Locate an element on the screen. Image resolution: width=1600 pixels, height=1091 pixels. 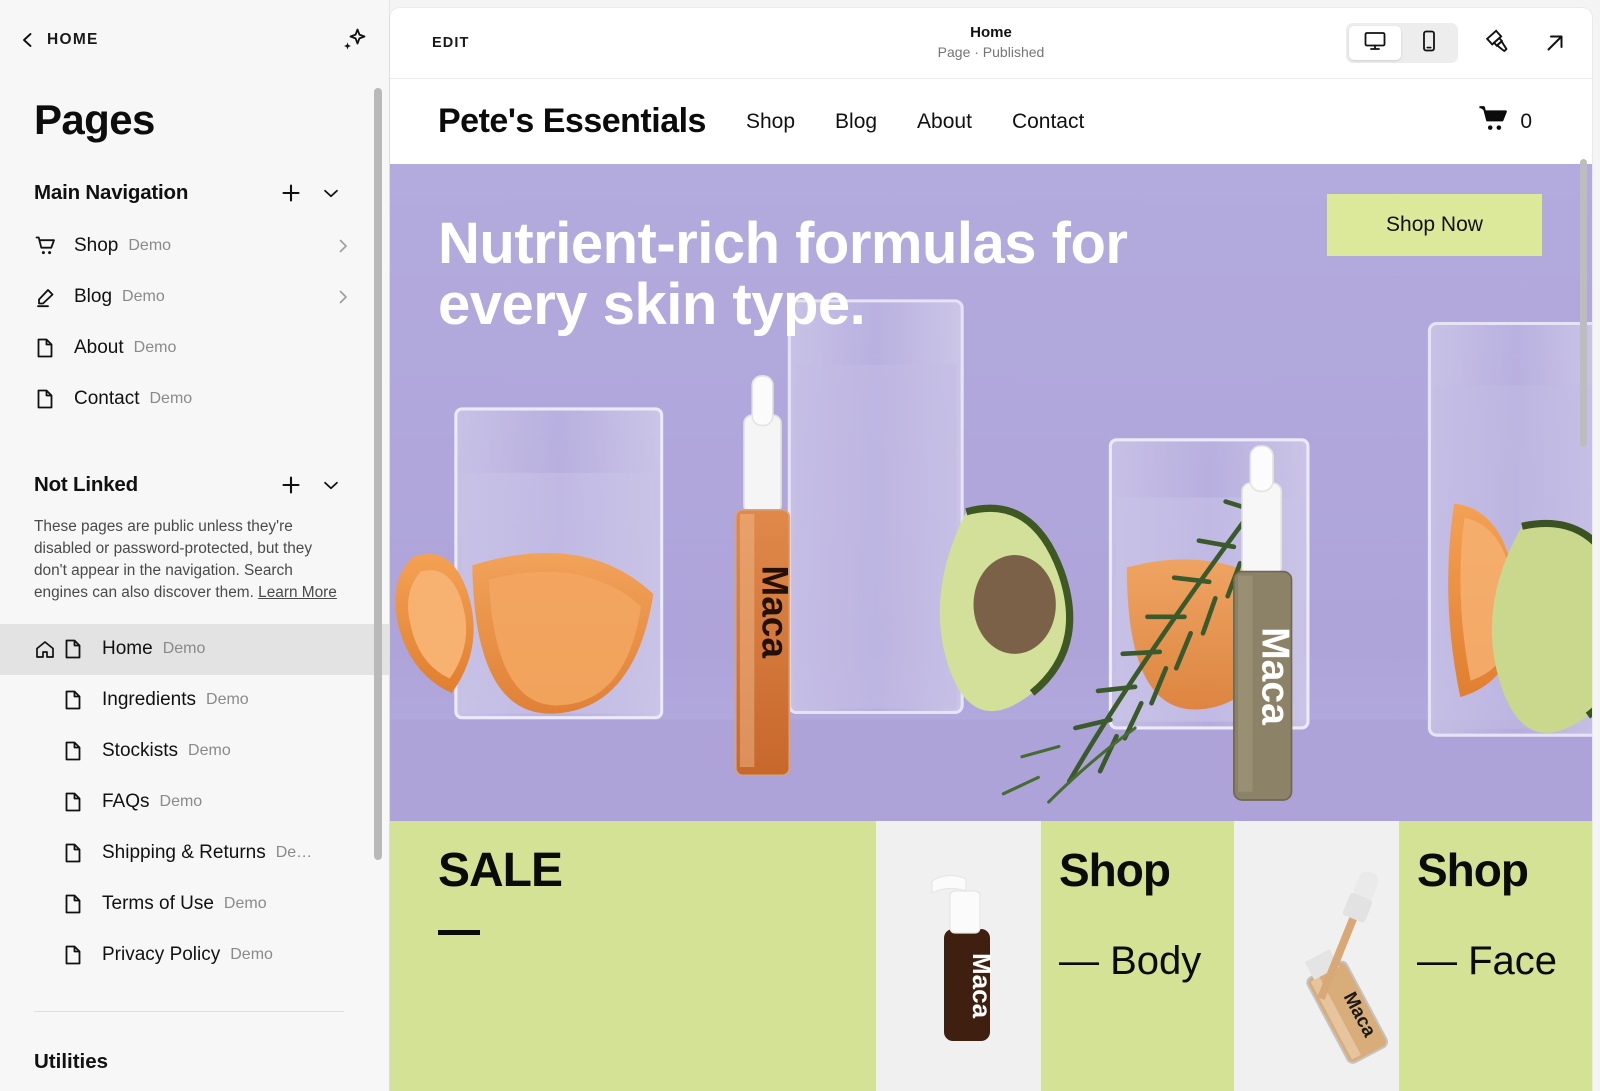
sidebar-item-about: About Demo is located at coordinates (195, 347).